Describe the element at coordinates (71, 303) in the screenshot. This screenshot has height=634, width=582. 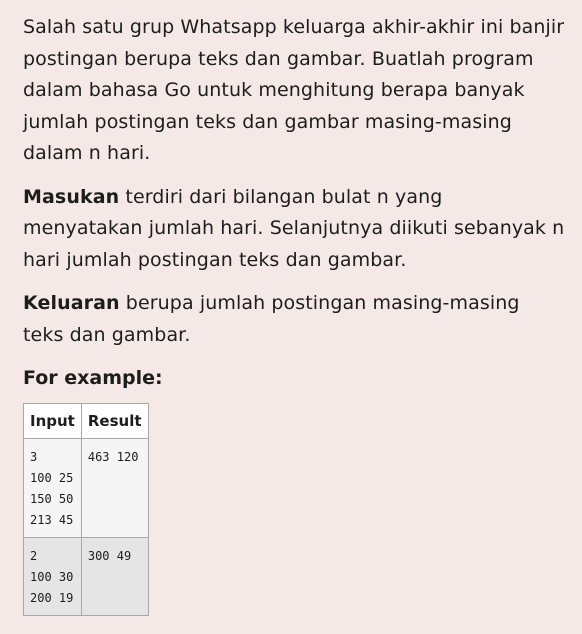
I see `output-label: Keluaran` at that location.